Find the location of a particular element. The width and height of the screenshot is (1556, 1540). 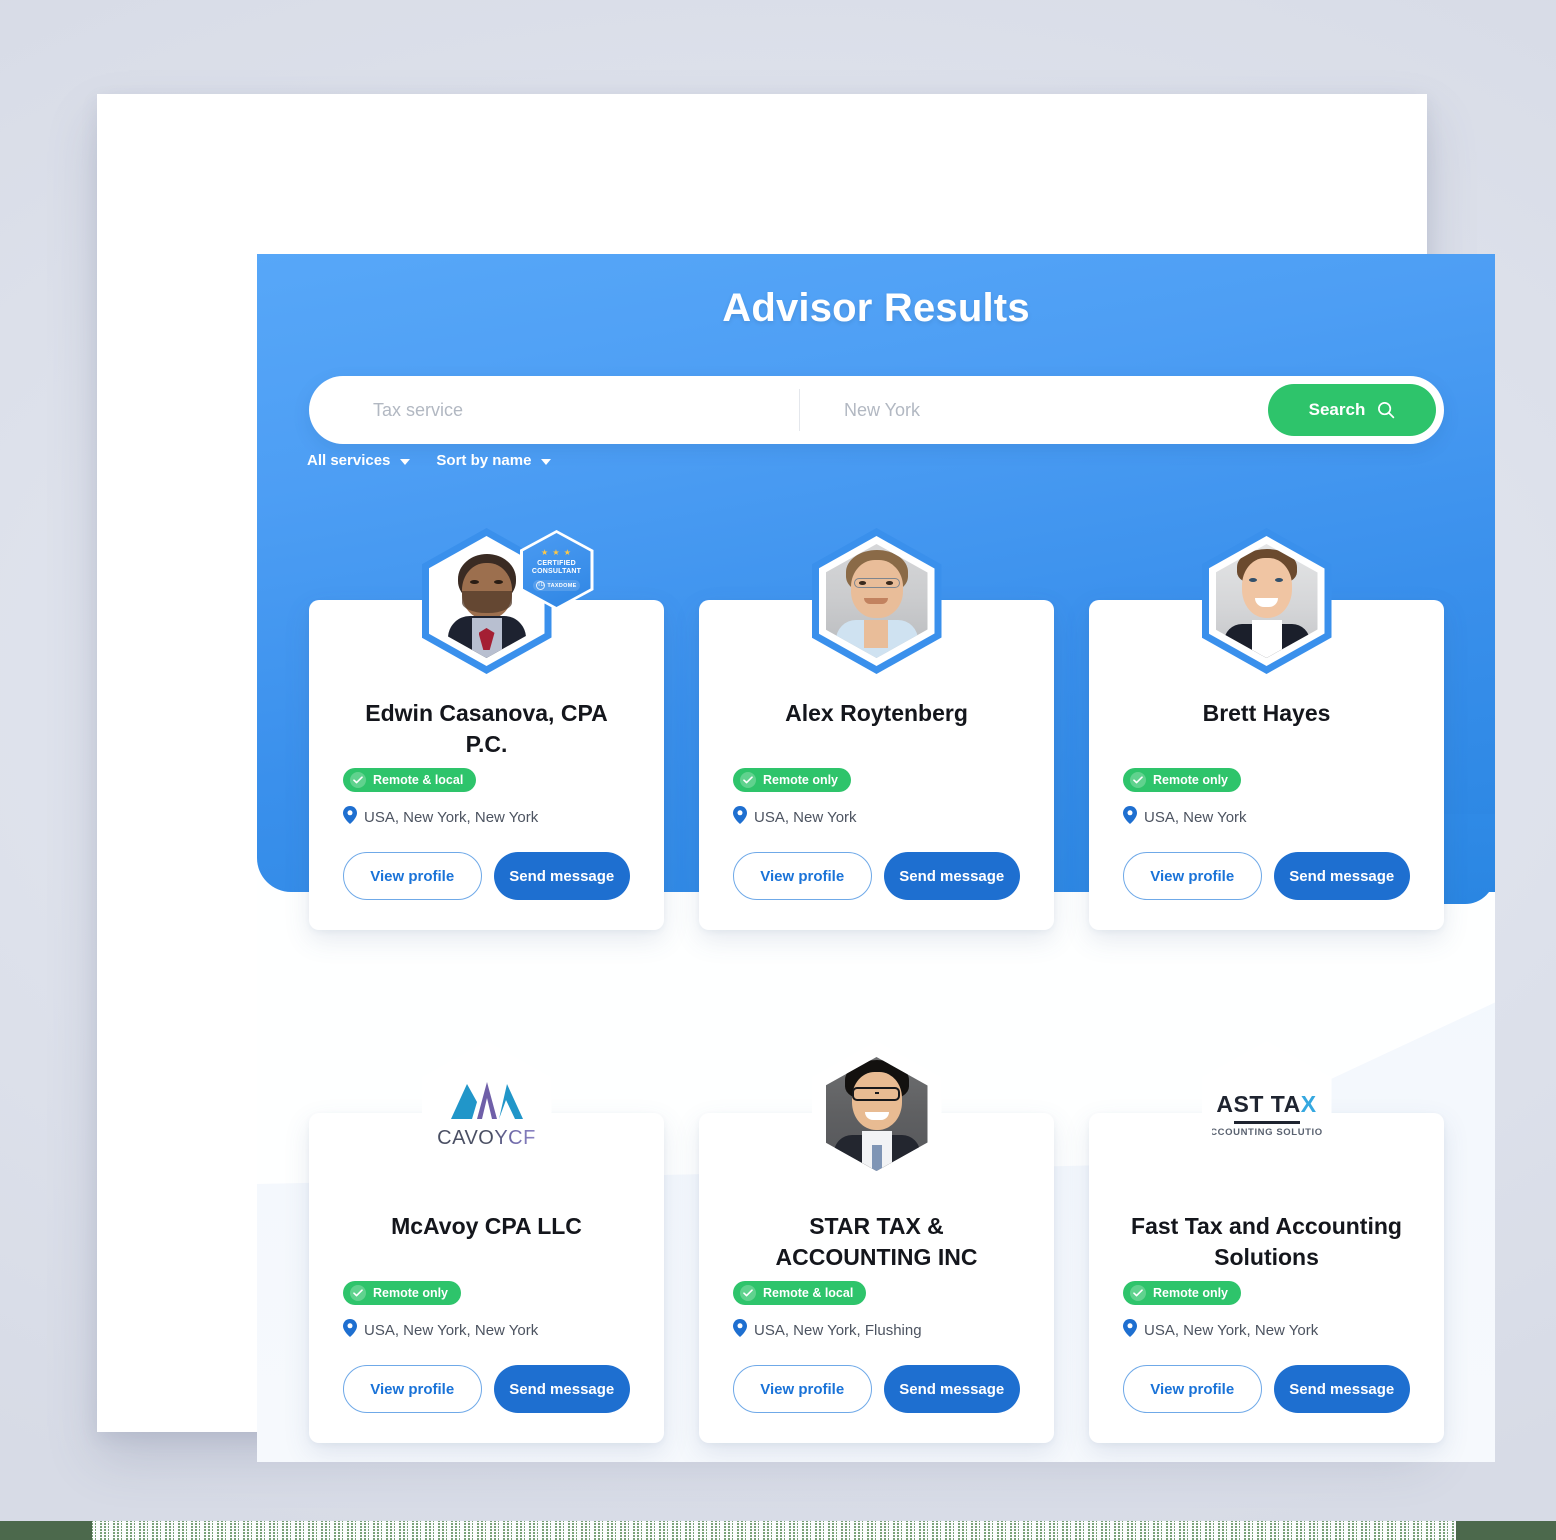

noise-band-right-block is located at coordinates (1506, 1530).